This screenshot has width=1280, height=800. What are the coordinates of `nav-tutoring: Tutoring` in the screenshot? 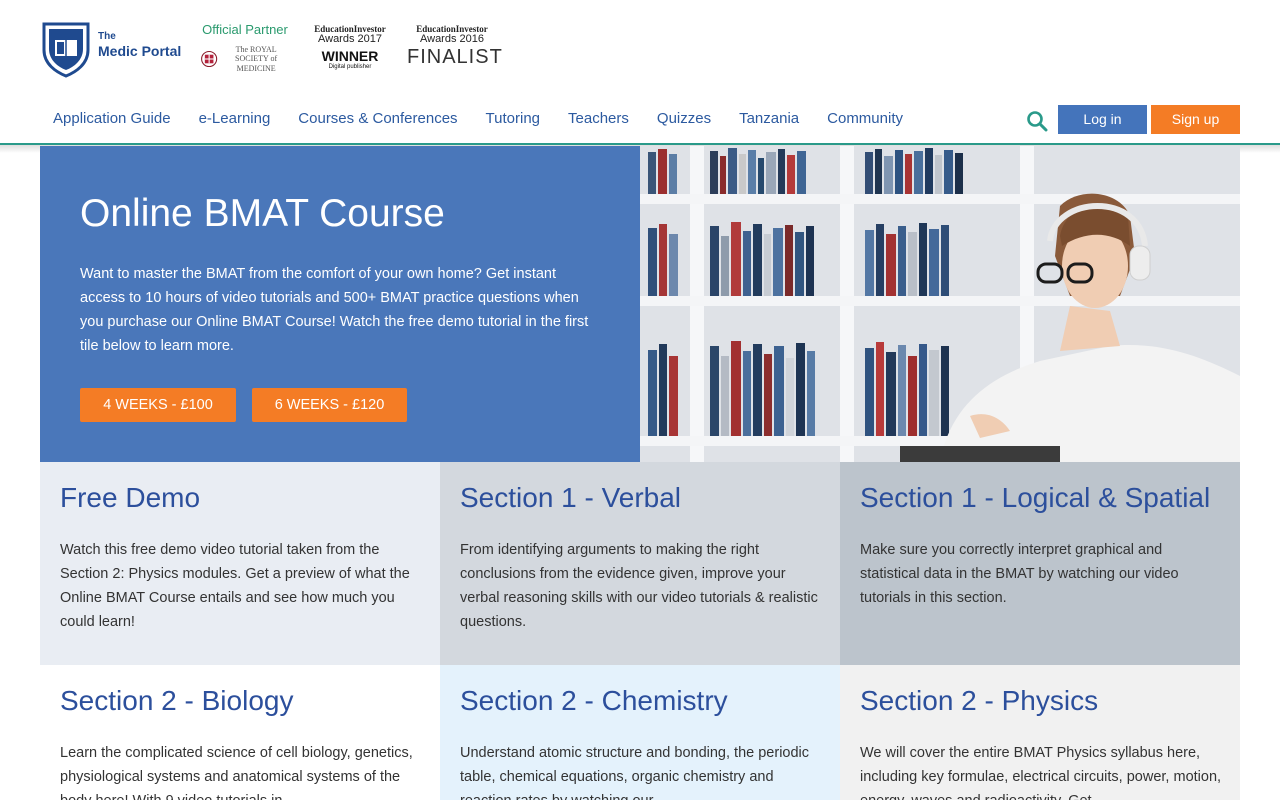 It's located at (513, 118).